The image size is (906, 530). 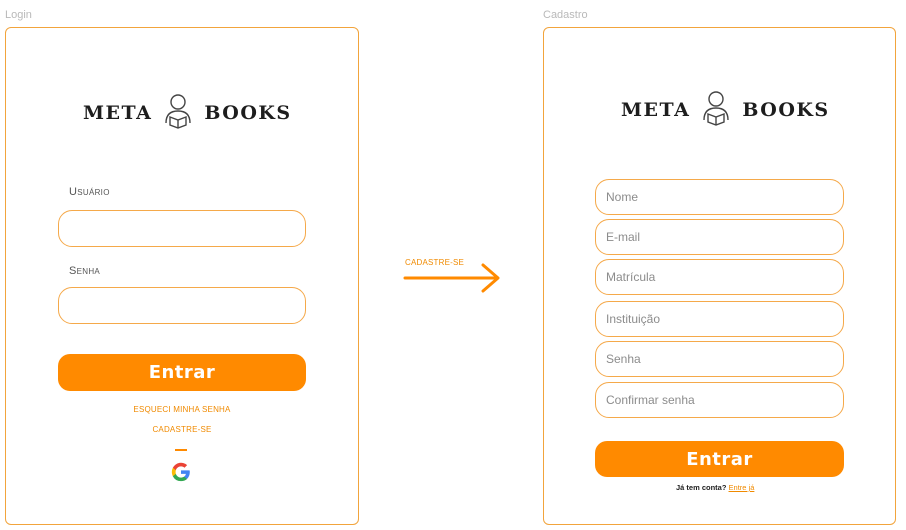 What do you see at coordinates (89, 192) in the screenshot?
I see `user-label: Usuário` at bounding box center [89, 192].